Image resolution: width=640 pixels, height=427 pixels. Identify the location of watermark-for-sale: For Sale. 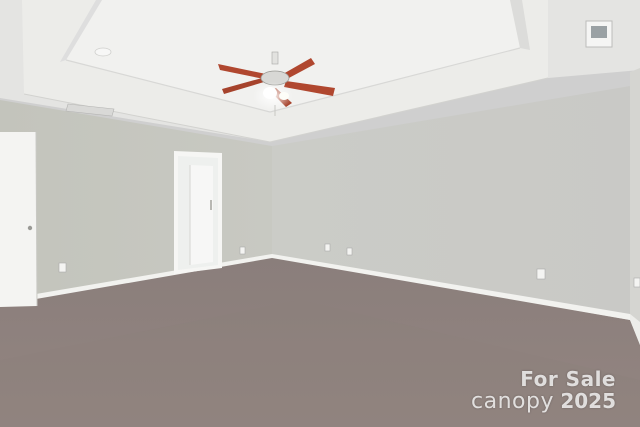
(568, 379).